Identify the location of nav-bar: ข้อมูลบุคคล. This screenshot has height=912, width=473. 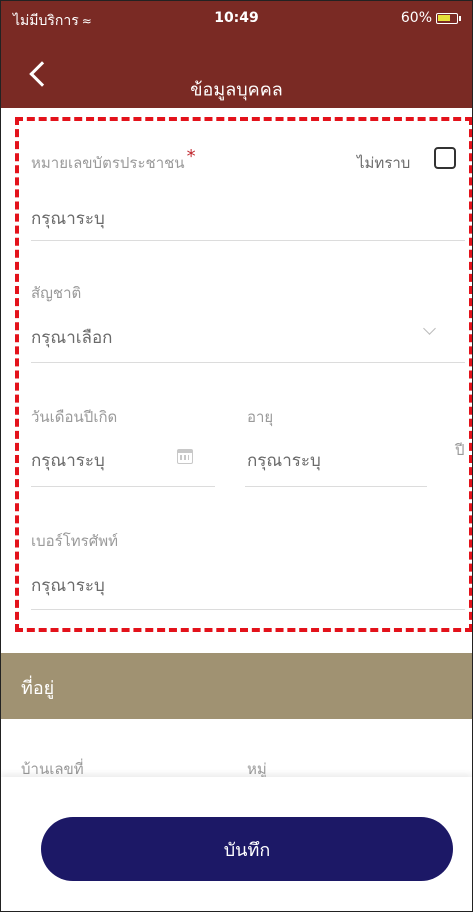
(236, 82).